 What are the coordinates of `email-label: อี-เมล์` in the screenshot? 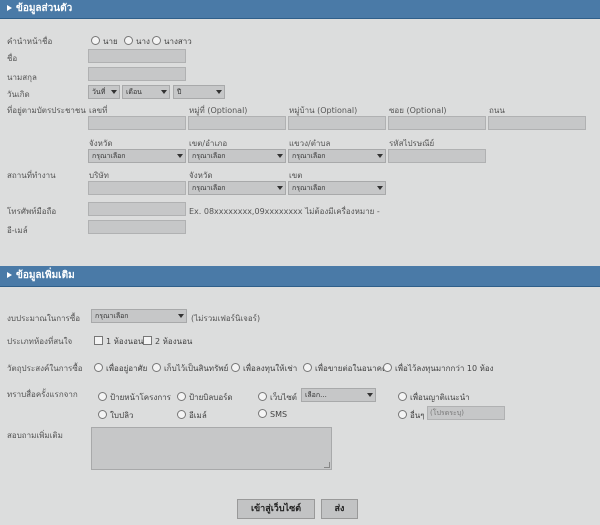 It's located at (17, 230).